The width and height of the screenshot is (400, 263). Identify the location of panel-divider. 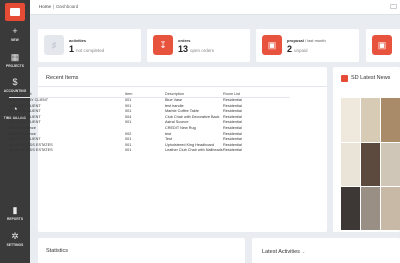
(182, 86).